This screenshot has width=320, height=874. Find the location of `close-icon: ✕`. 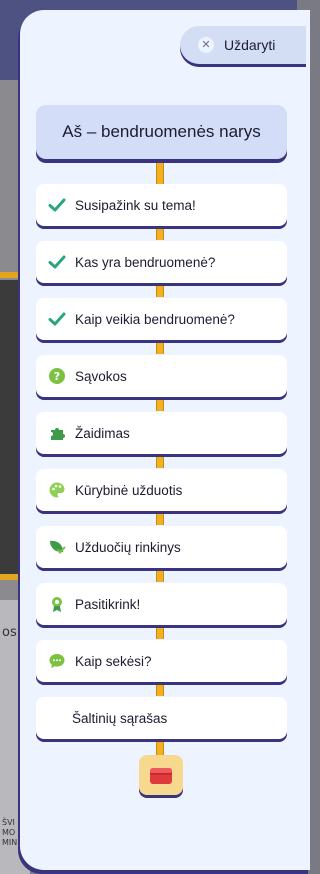

close-icon: ✕ is located at coordinates (206, 45).